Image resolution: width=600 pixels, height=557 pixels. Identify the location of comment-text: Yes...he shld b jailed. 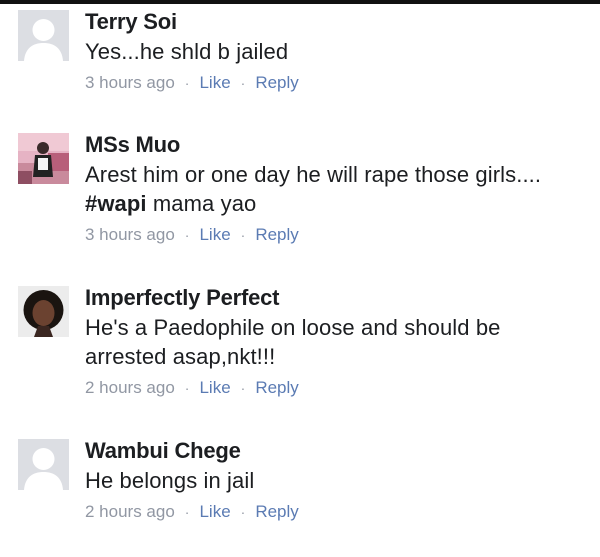
(187, 51).